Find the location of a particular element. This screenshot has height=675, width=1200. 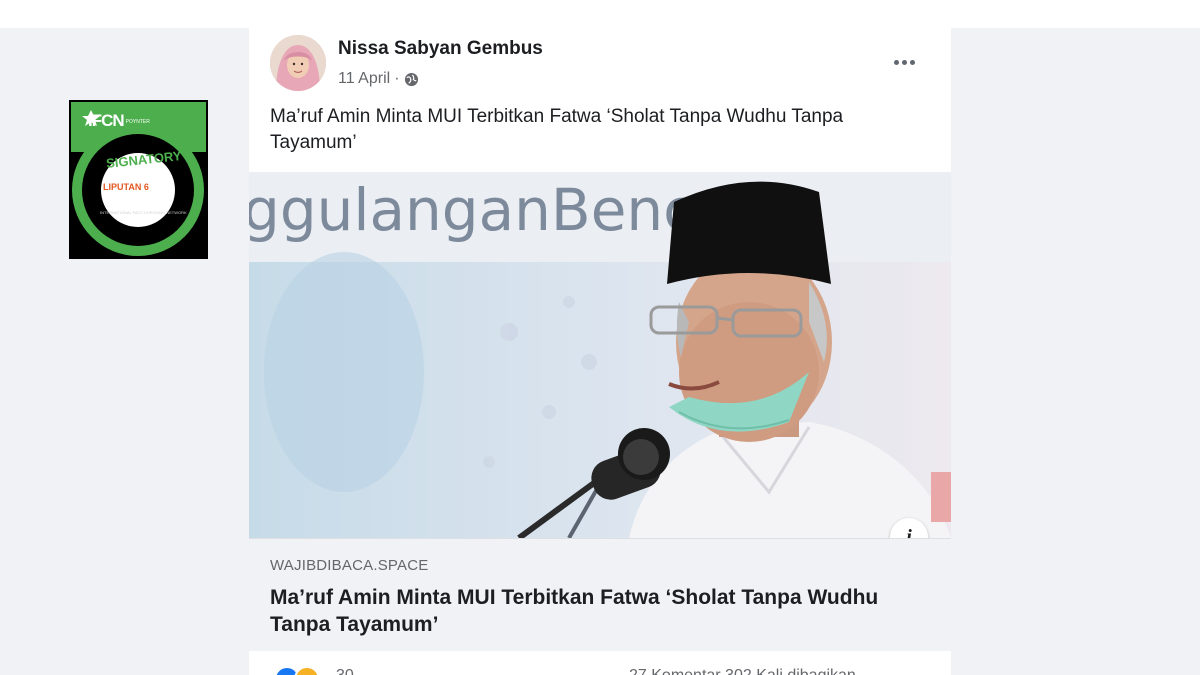

reactions-bar: 30 27 Komentar 302 Kali dibagikan is located at coordinates (600, 667).